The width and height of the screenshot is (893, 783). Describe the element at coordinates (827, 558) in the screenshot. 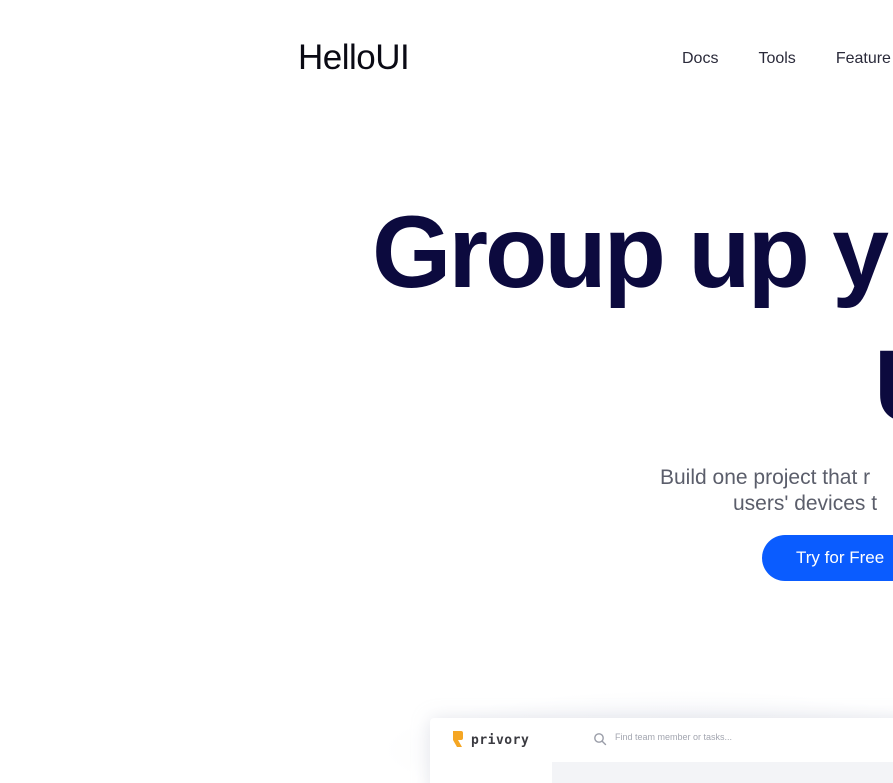

I see `try-for-free-button: Try for Free` at that location.